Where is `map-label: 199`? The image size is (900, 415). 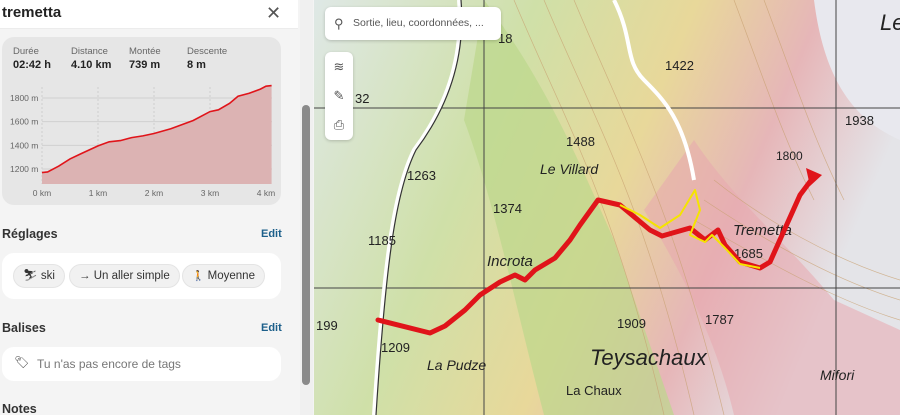
map-label: 199 is located at coordinates (327, 325).